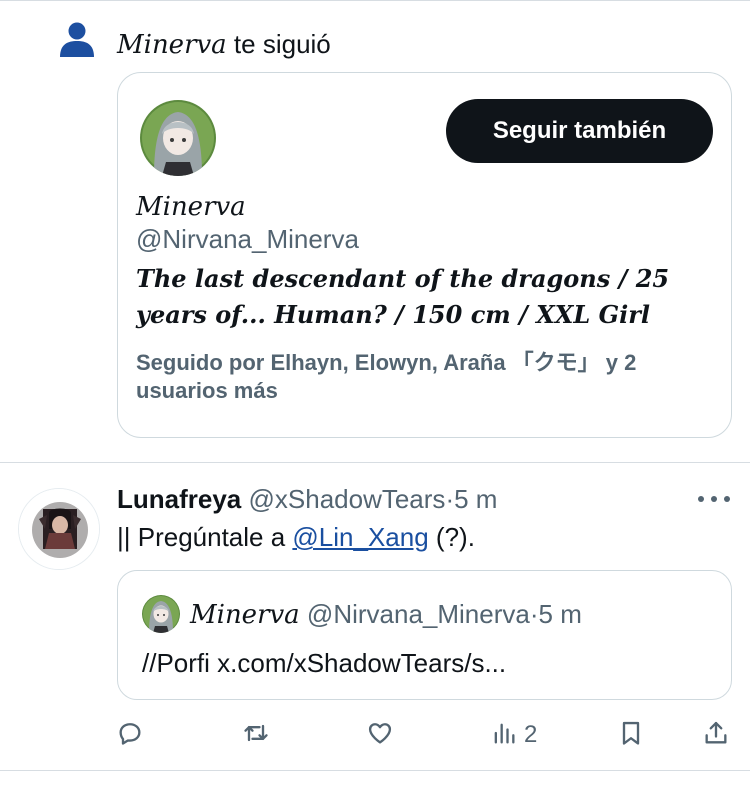 The height and width of the screenshot is (786, 750). I want to click on share-button, so click(716, 735).